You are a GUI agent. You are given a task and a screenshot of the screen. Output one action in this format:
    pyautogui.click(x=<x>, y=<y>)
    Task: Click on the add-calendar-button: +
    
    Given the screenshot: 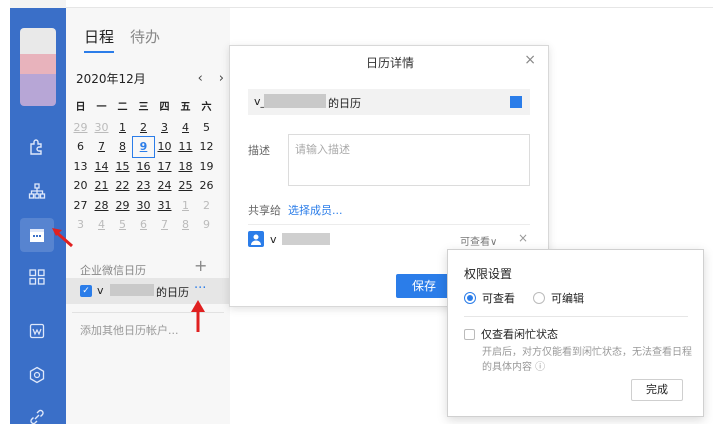 What is the action you would take?
    pyautogui.click(x=200, y=265)
    